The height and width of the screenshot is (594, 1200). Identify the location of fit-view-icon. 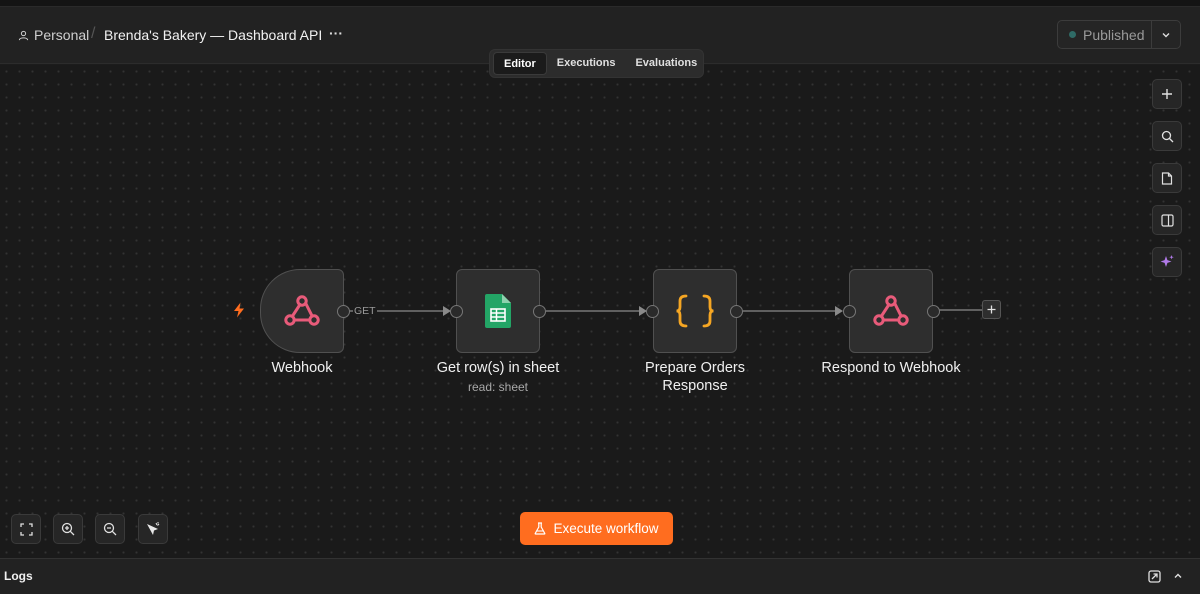
(26, 529).